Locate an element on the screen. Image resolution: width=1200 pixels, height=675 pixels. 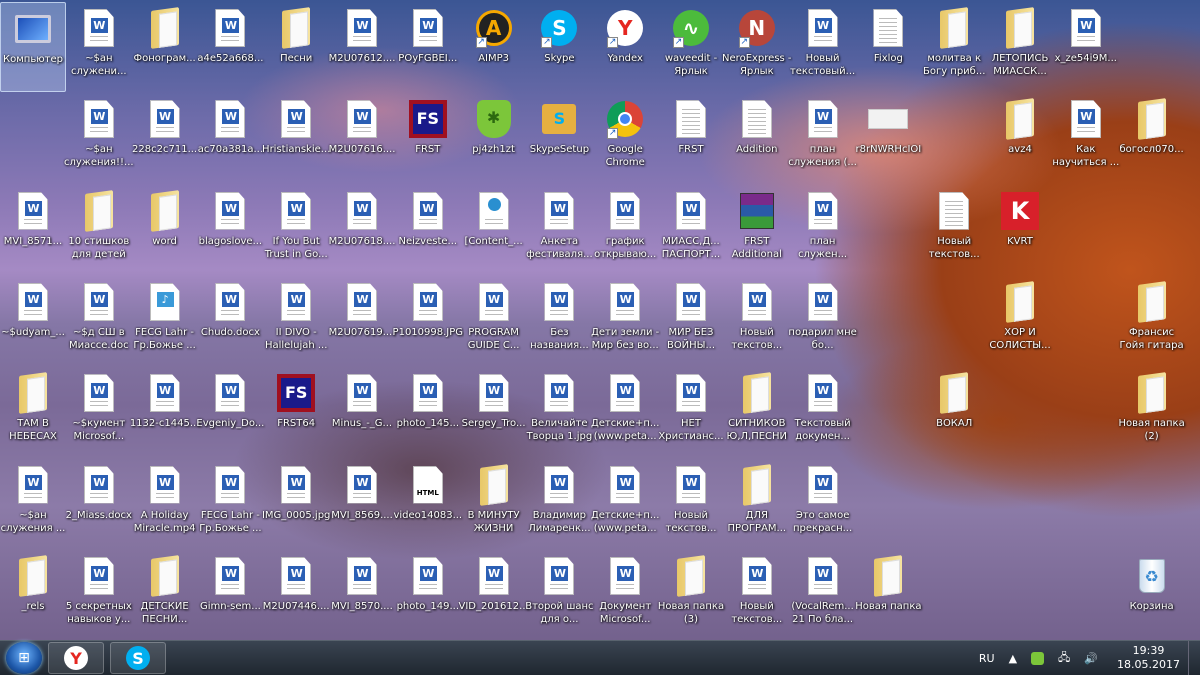
desktop-icon: Fixlog is located at coordinates (888, 47).